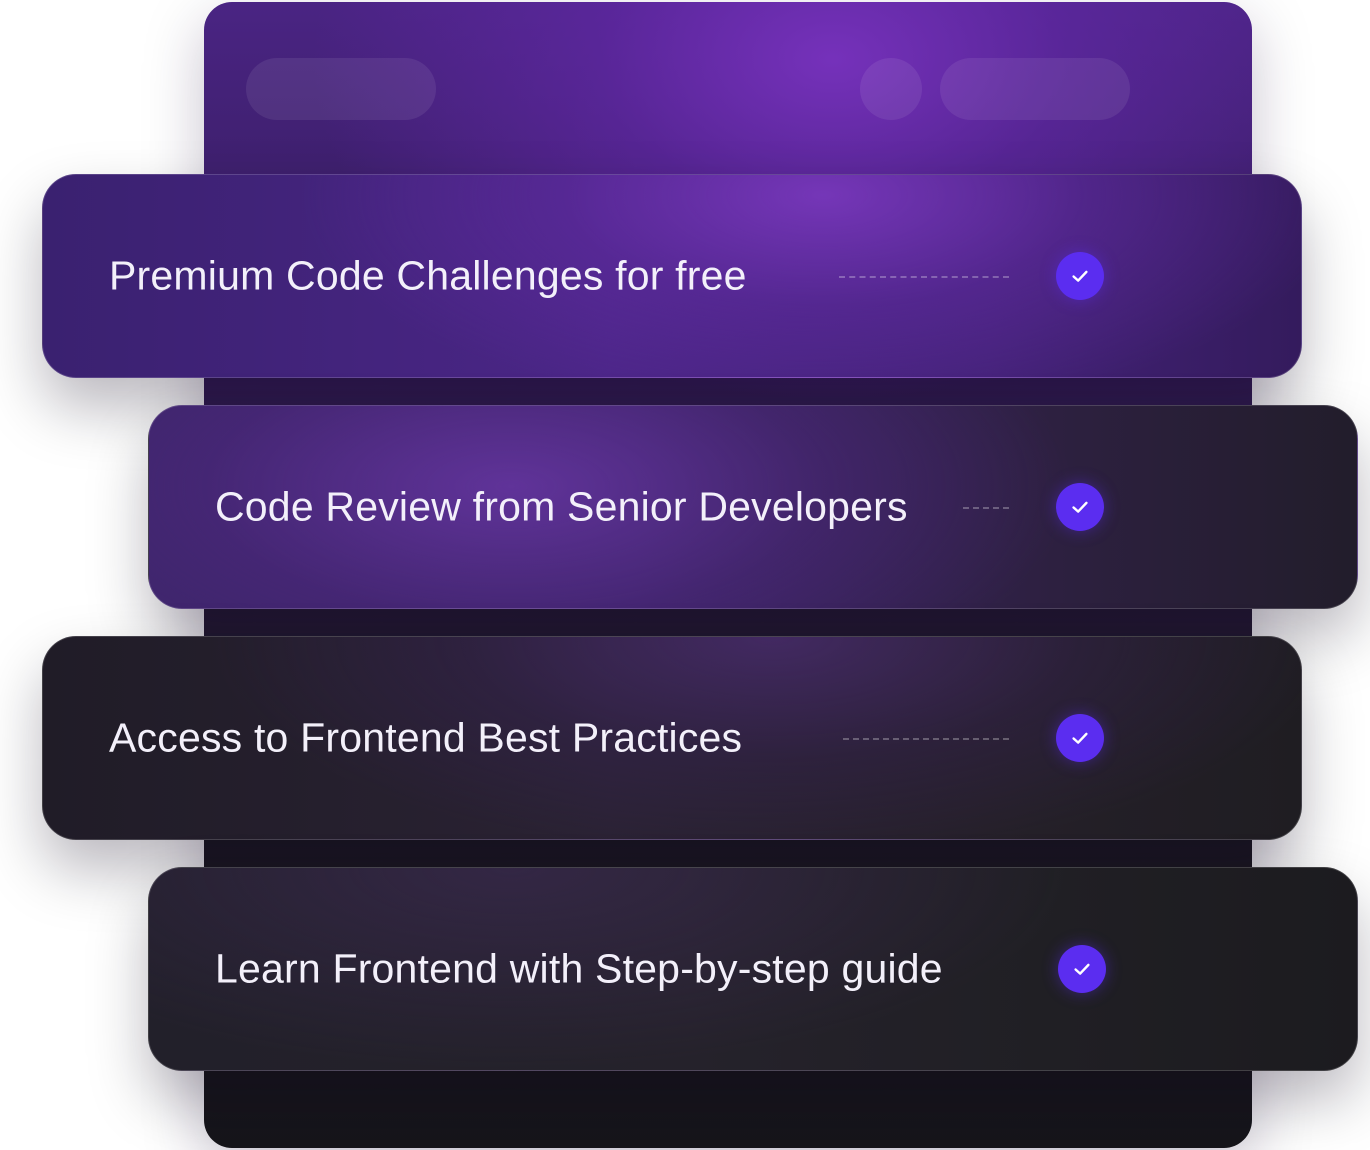  I want to click on feature-label: Premium Code Challenges for free, so click(428, 275).